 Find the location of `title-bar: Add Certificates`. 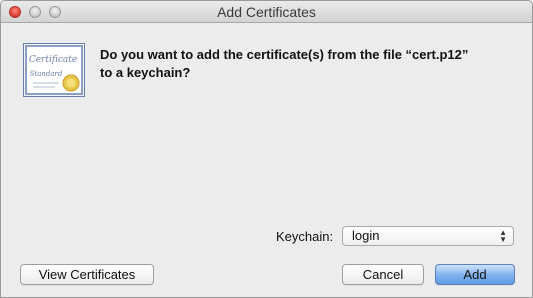

title-bar: Add Certificates is located at coordinates (266, 12).